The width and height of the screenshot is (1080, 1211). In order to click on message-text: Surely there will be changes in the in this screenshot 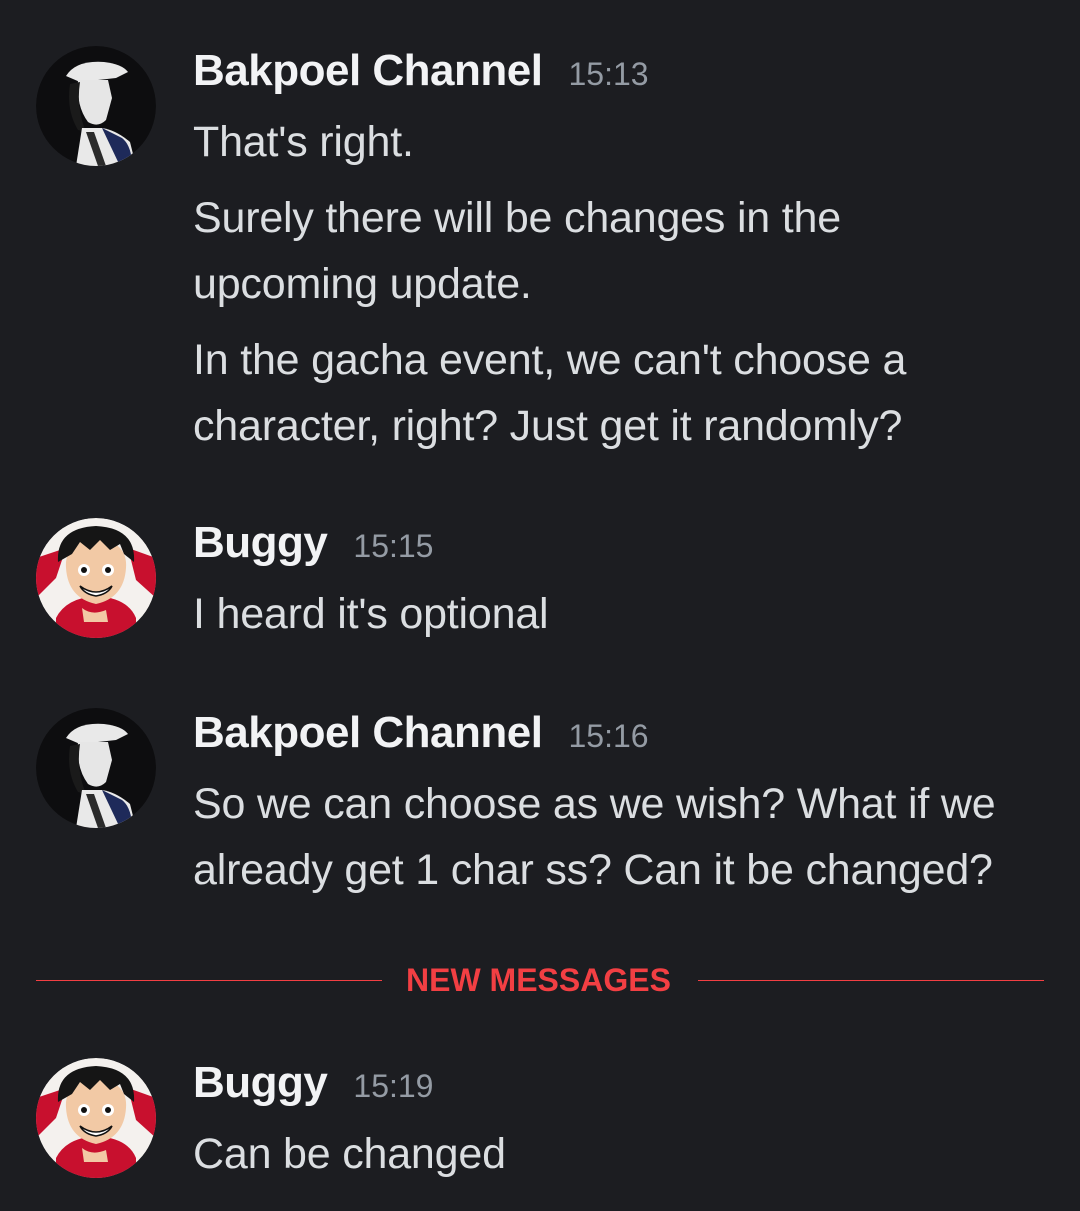, I will do `click(517, 218)`.